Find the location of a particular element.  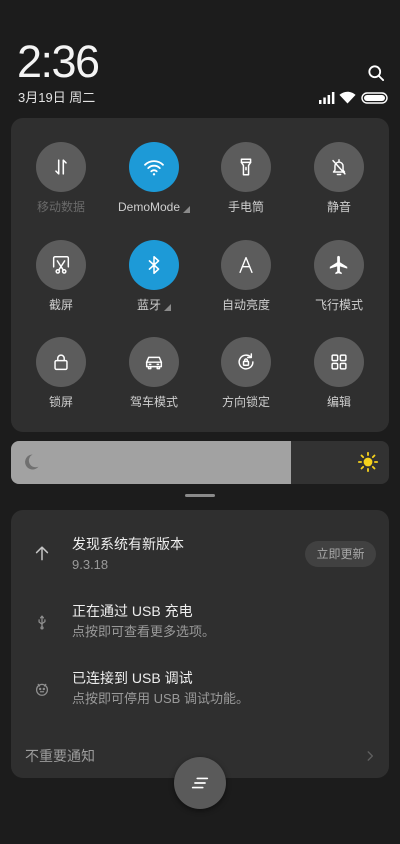

tile-label-row: 驾车模式 is located at coordinates (154, 402).